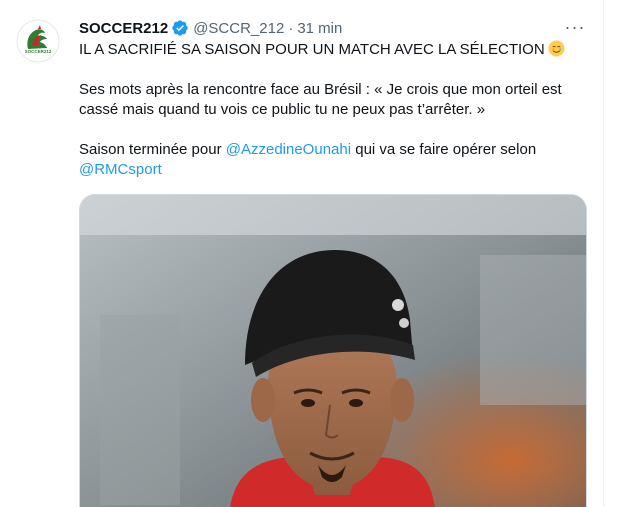 The height and width of the screenshot is (507, 624). What do you see at coordinates (603, 253) in the screenshot?
I see `timeline-divider` at bounding box center [603, 253].